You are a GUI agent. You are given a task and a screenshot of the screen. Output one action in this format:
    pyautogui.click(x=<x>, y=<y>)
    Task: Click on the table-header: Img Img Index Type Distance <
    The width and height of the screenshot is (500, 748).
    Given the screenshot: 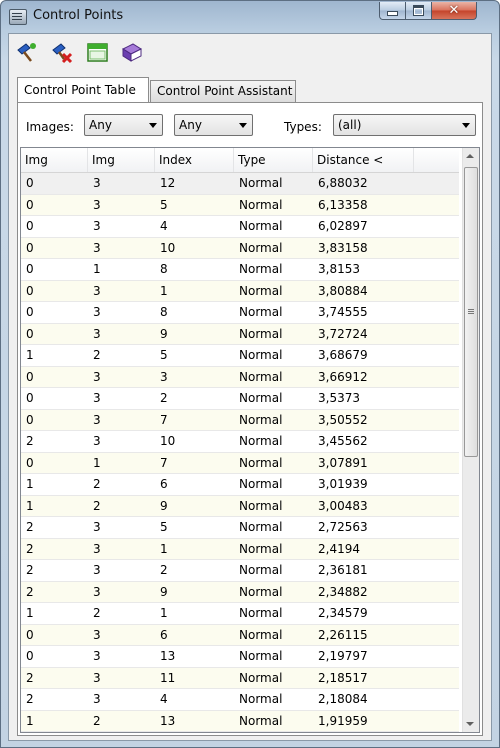 What is the action you would take?
    pyautogui.click(x=240, y=160)
    